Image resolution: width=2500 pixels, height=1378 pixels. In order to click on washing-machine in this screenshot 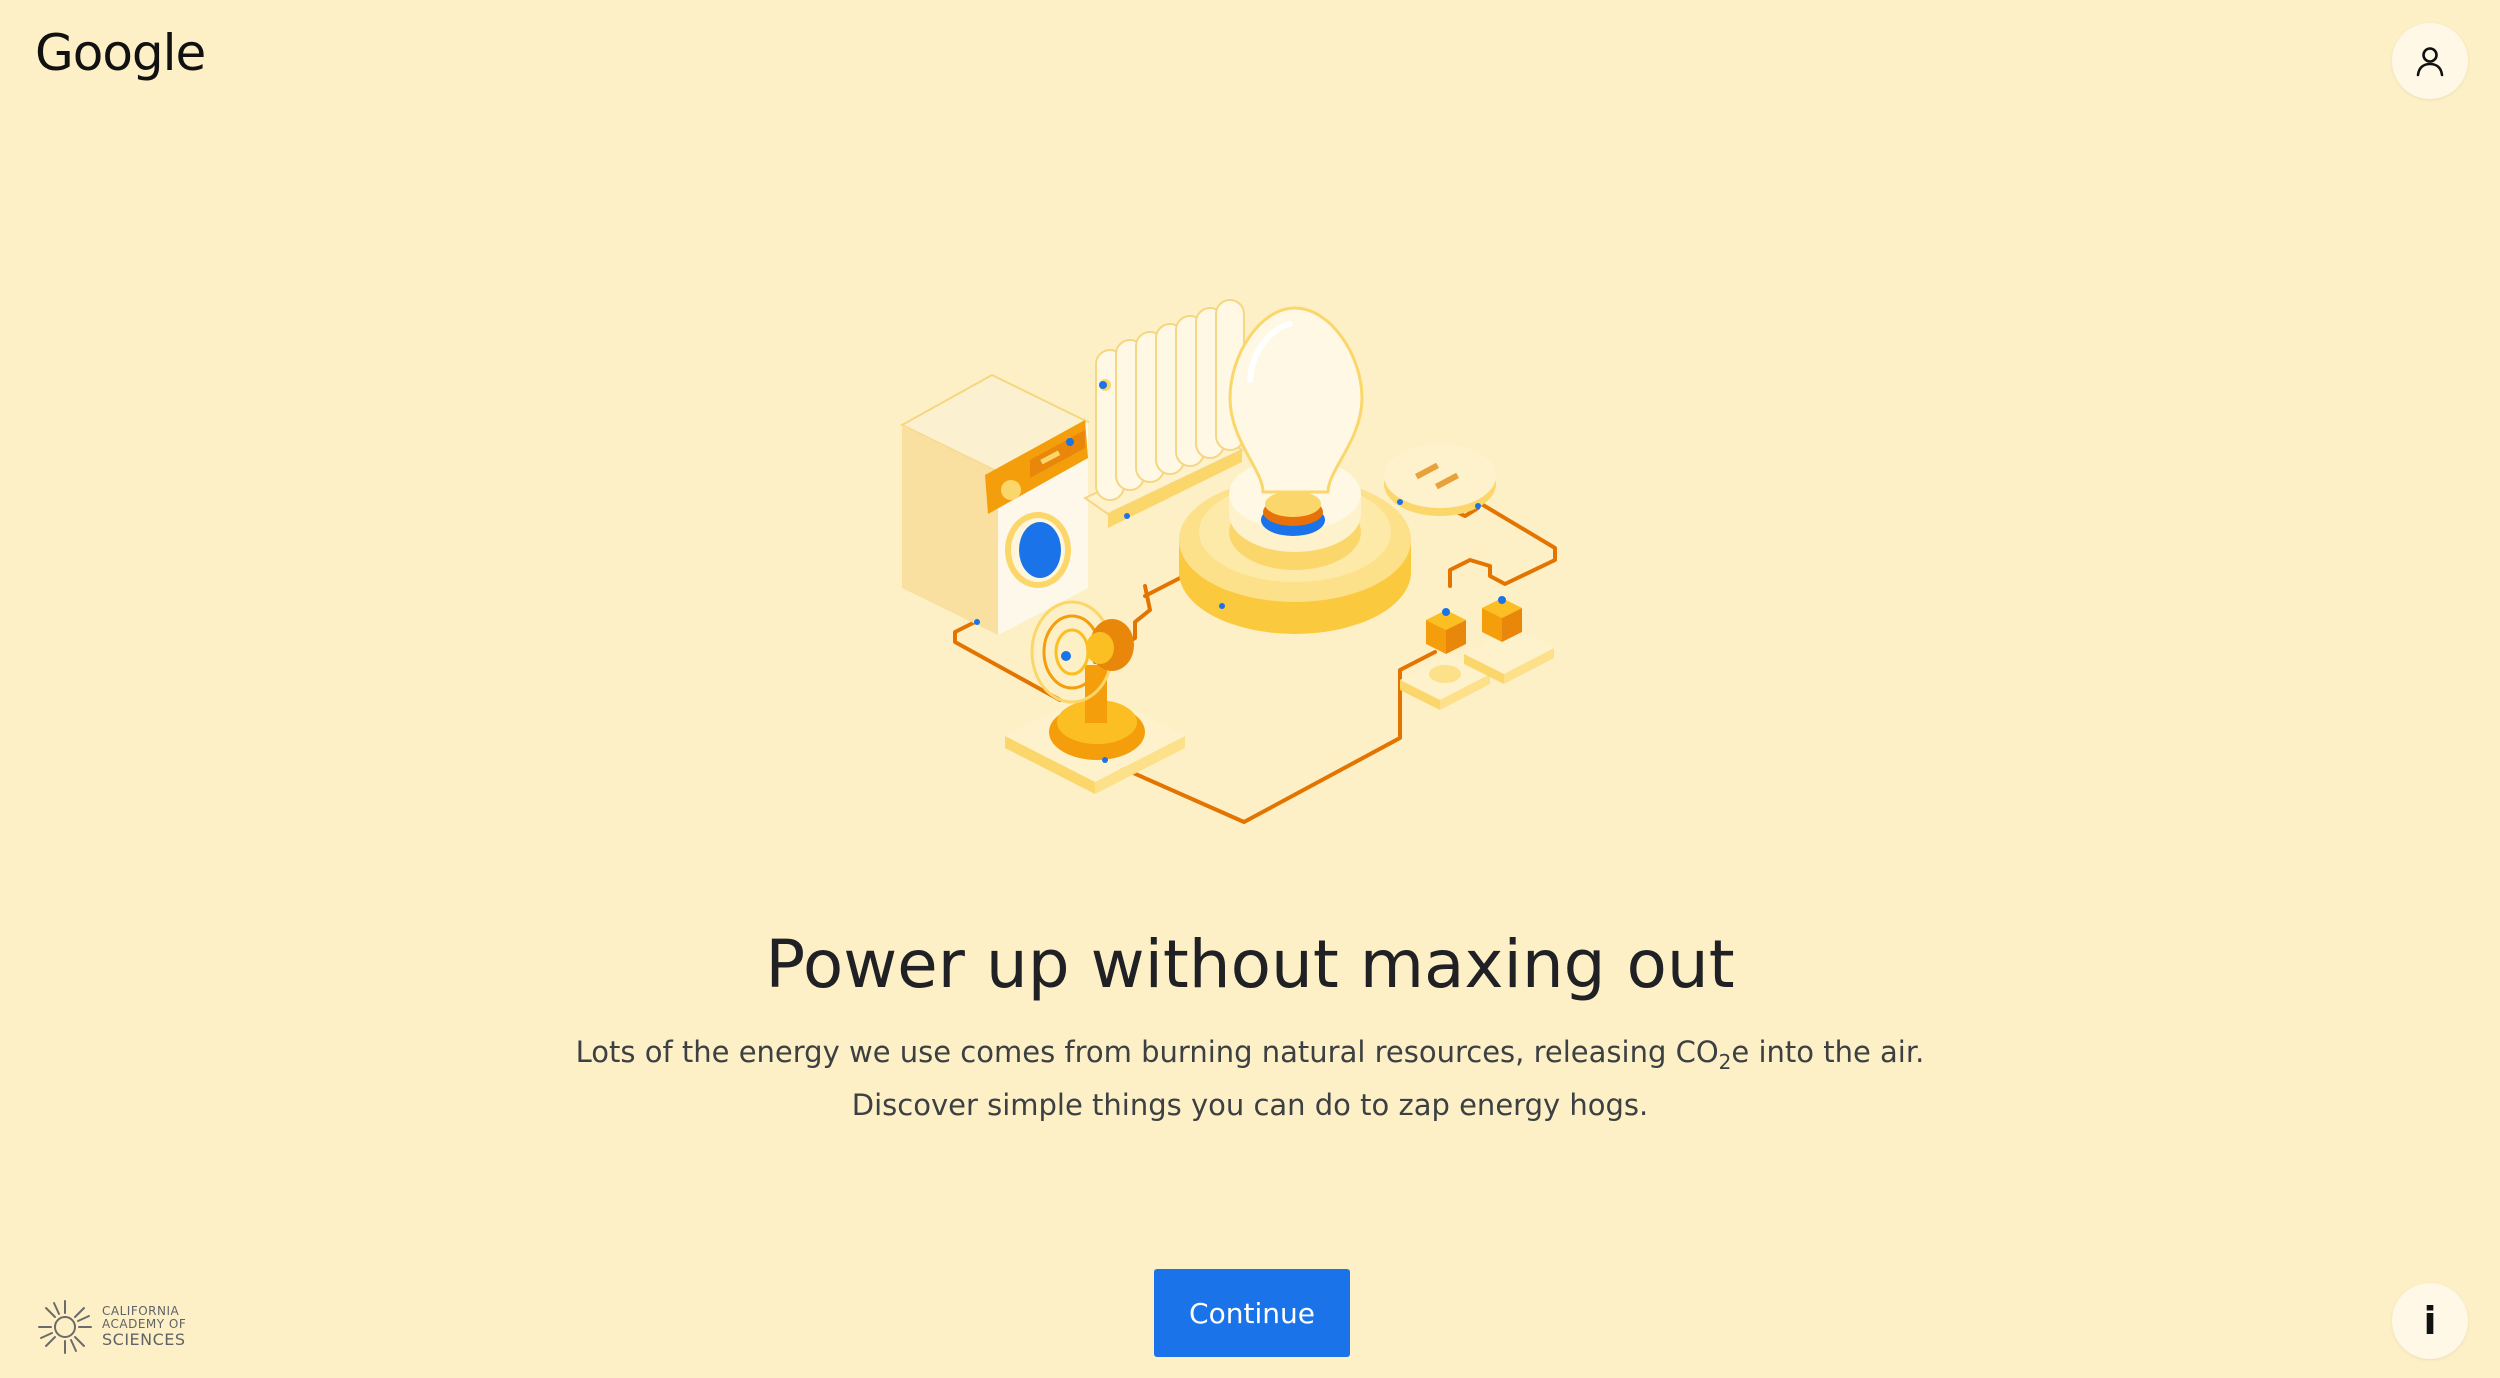, I will do `click(995, 504)`.